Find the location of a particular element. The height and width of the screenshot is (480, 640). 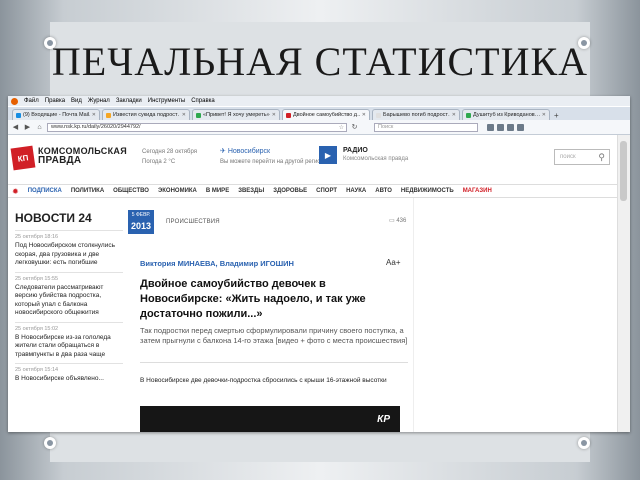

site-logo: КОМСОМОЛЬСКАЯ ПРАВДА is located at coordinates (82, 156).